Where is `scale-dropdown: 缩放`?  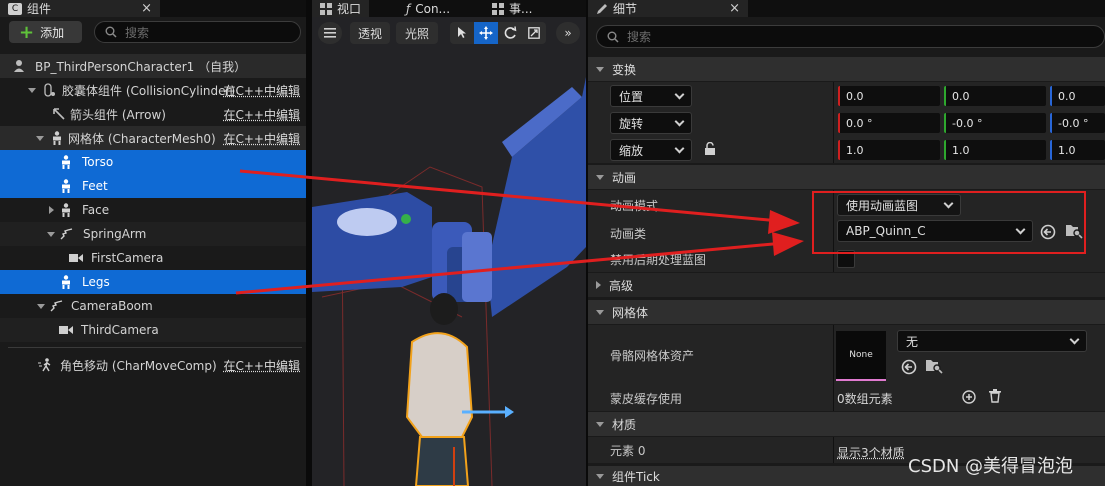 scale-dropdown: 缩放 is located at coordinates (651, 150).